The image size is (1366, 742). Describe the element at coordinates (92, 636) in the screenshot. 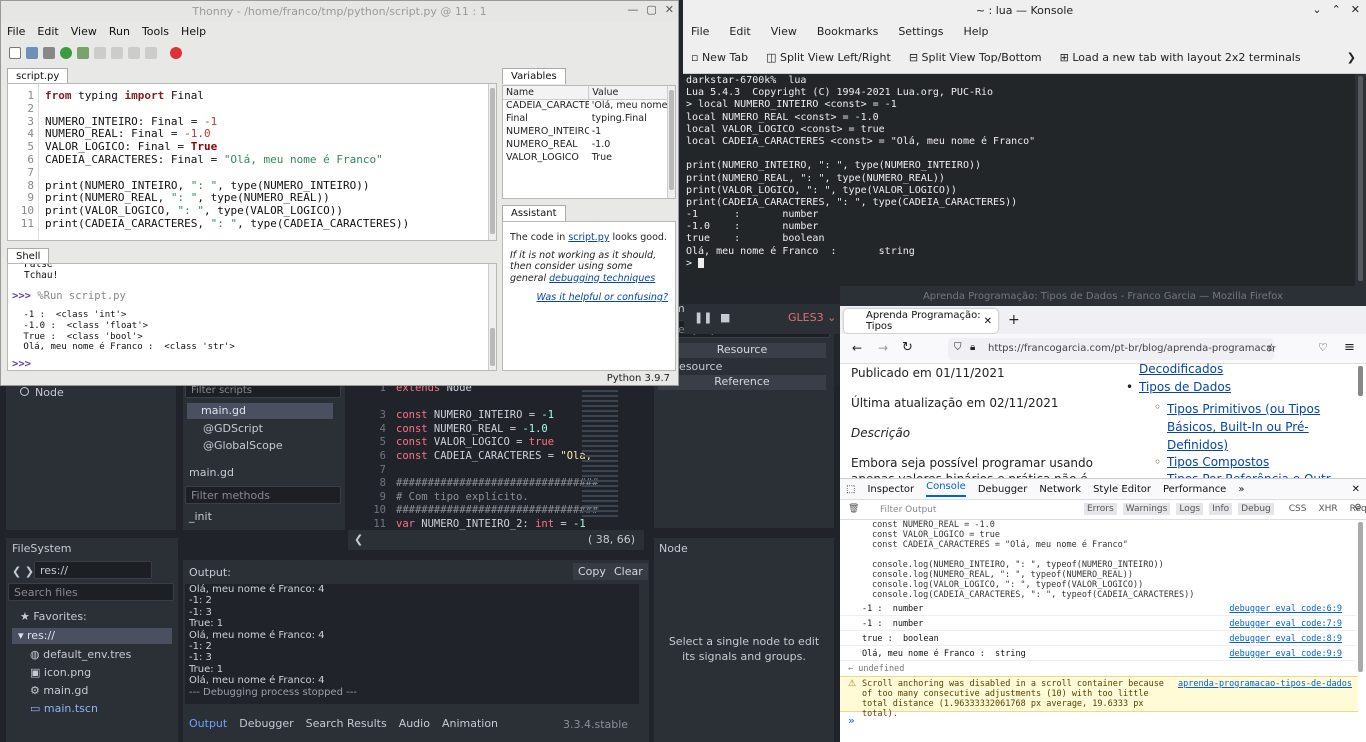

I see `file-item-res: ▾ res://` at that location.